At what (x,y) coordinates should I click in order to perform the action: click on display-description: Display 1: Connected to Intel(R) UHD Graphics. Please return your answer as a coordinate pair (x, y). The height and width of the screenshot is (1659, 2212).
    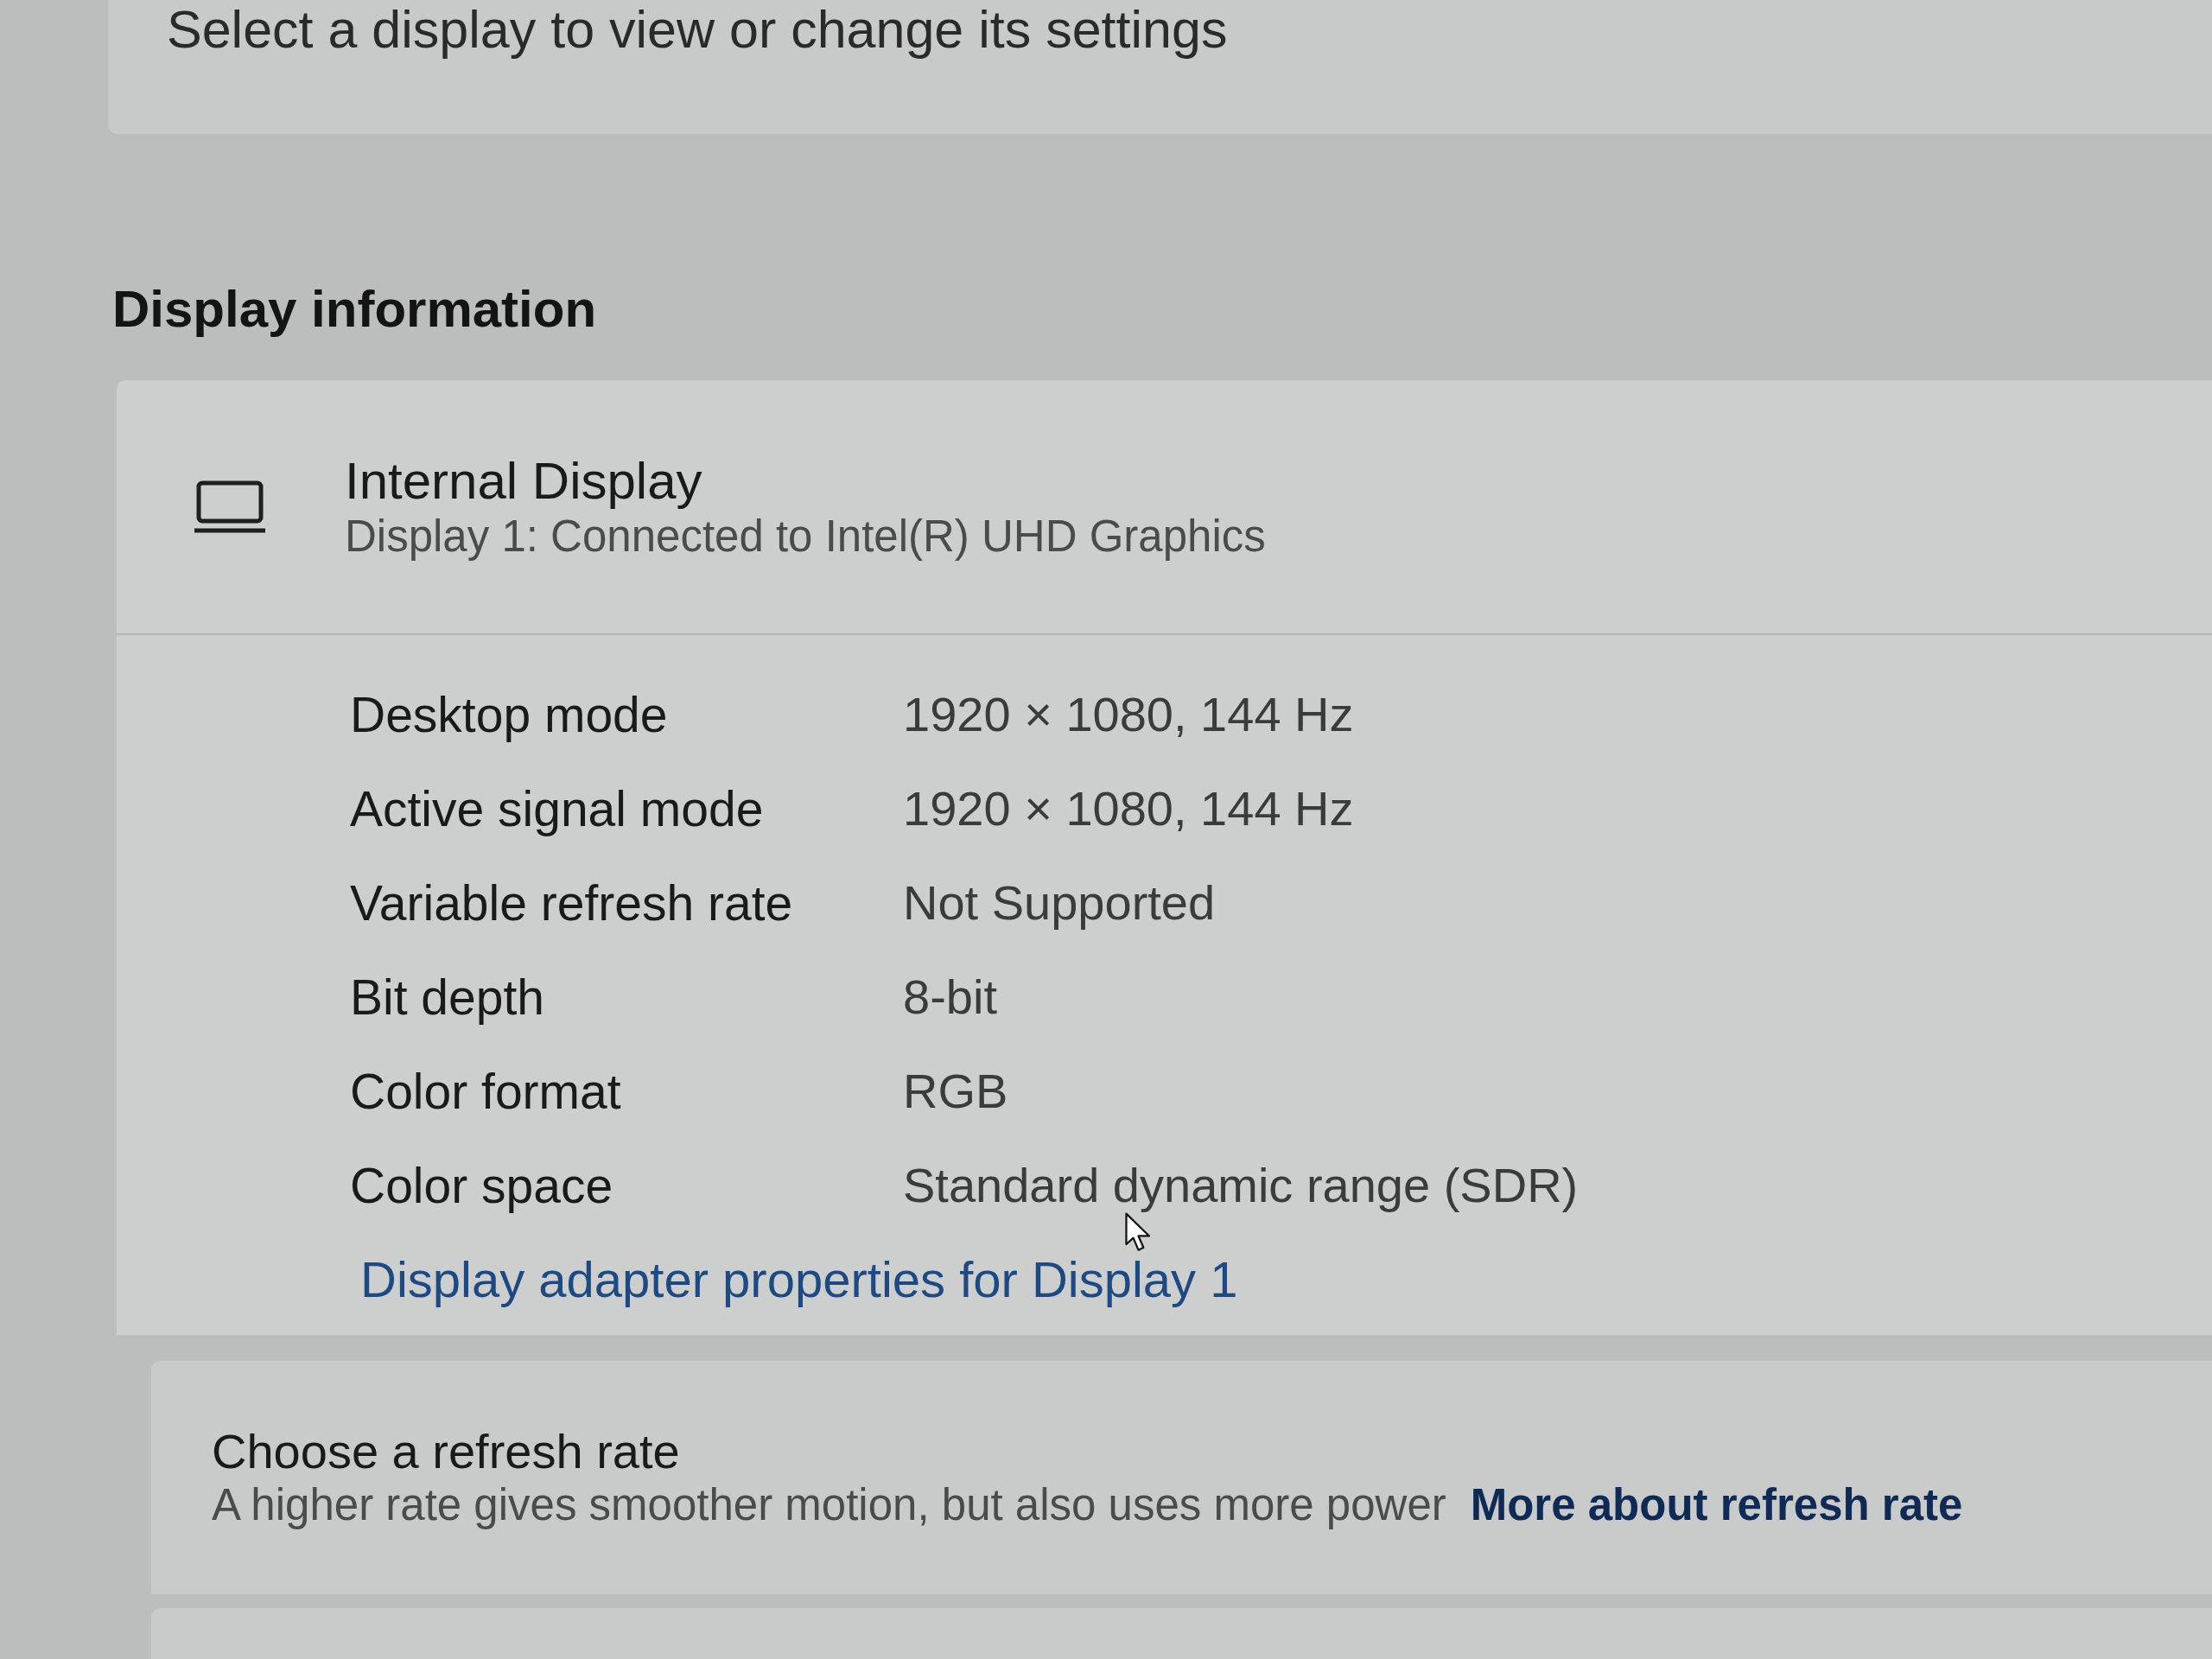
    Looking at the image, I should click on (805, 536).